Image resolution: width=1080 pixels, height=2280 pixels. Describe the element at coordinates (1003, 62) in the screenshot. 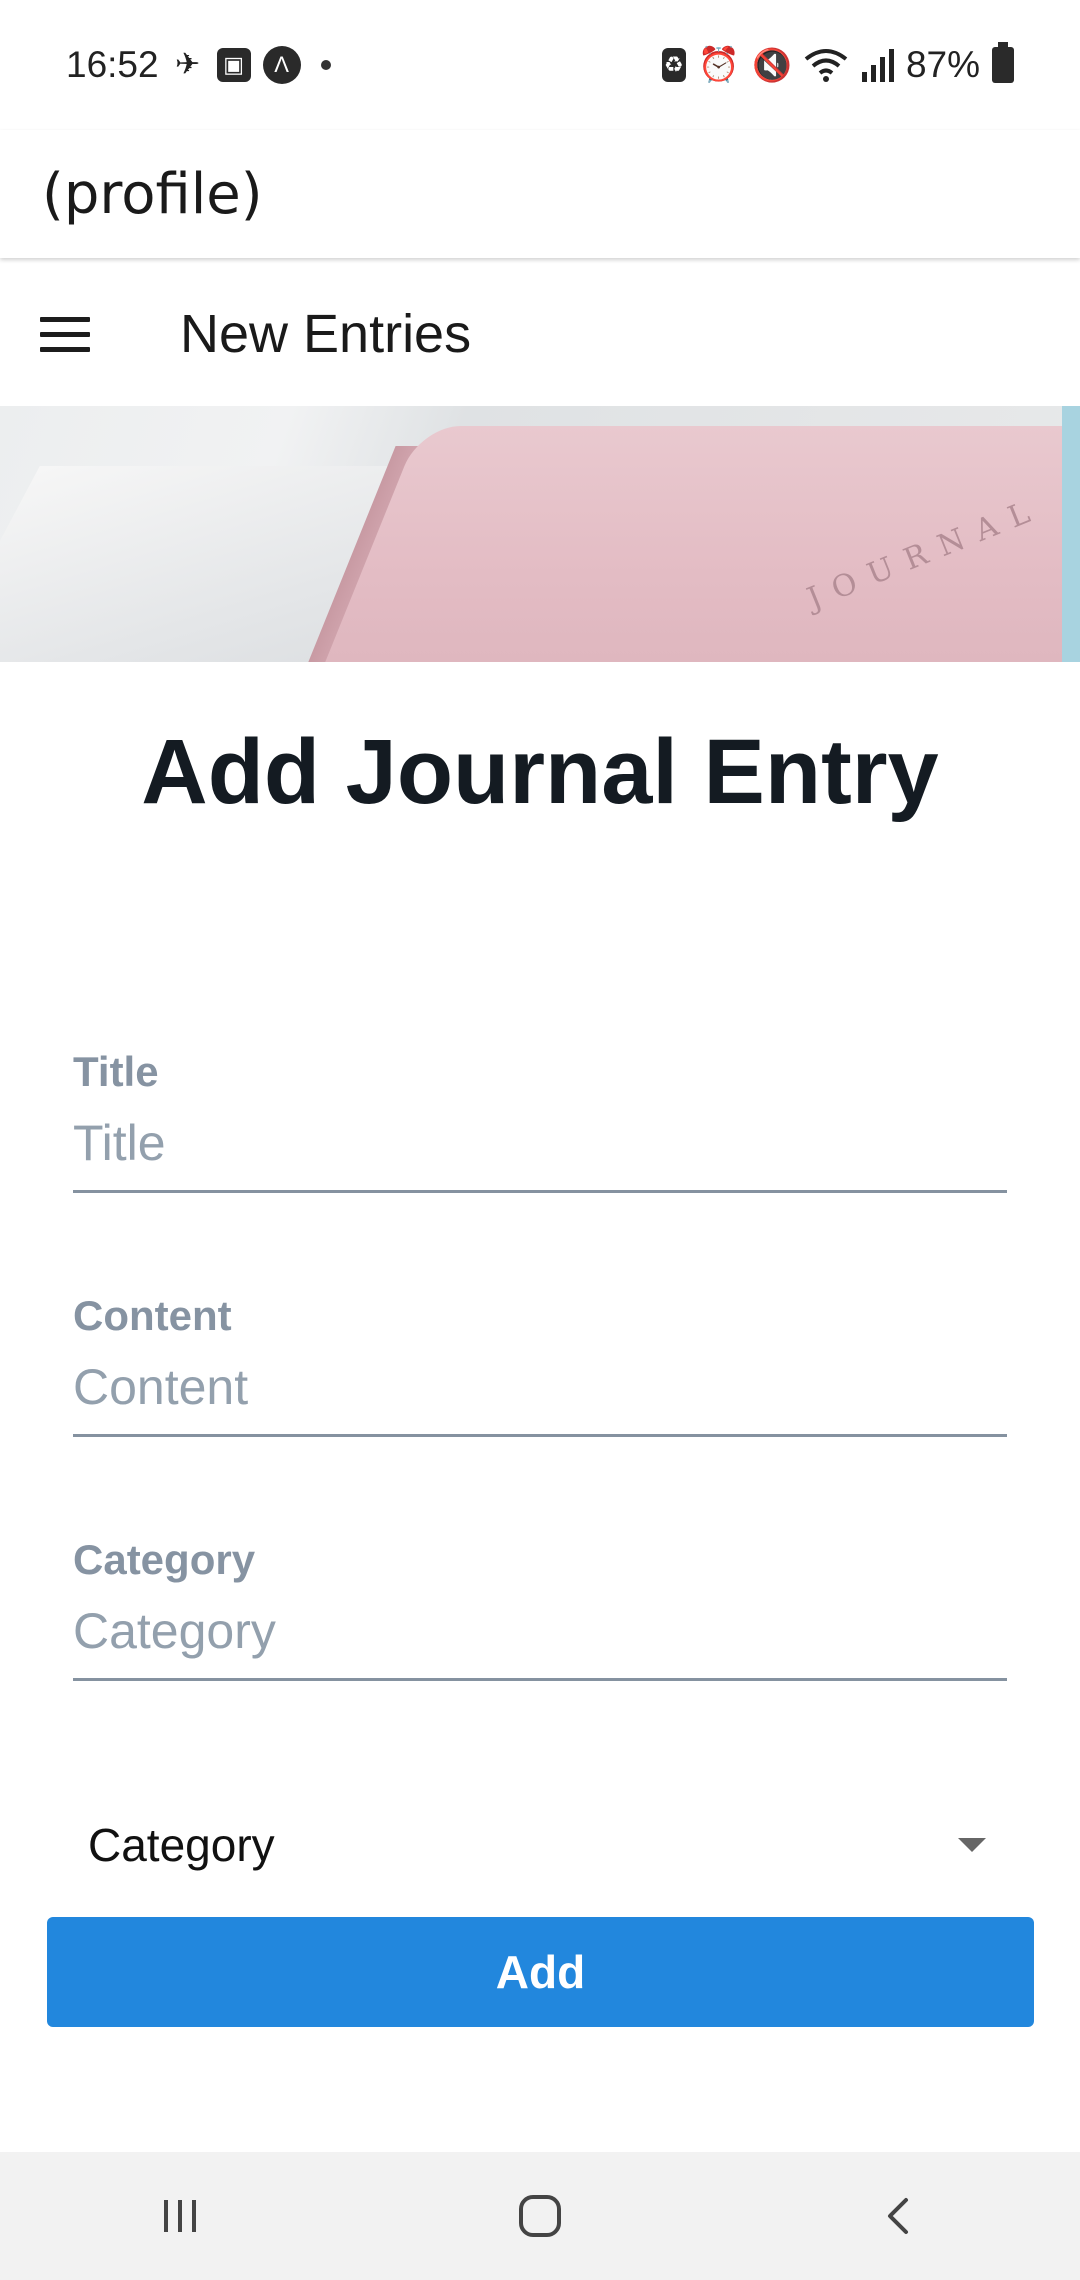

I see `battery-icon` at that location.